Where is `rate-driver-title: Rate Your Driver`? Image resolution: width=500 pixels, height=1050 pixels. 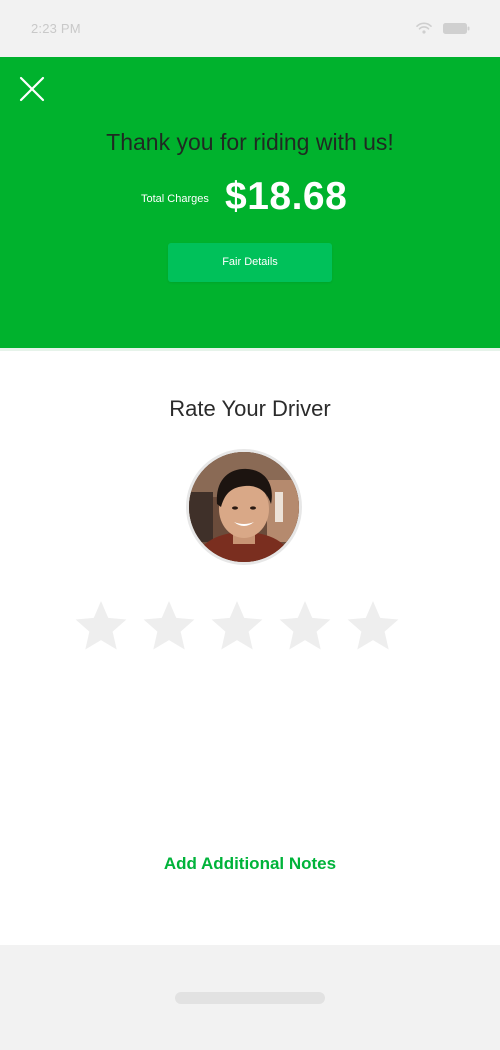 rate-driver-title: Rate Your Driver is located at coordinates (250, 408).